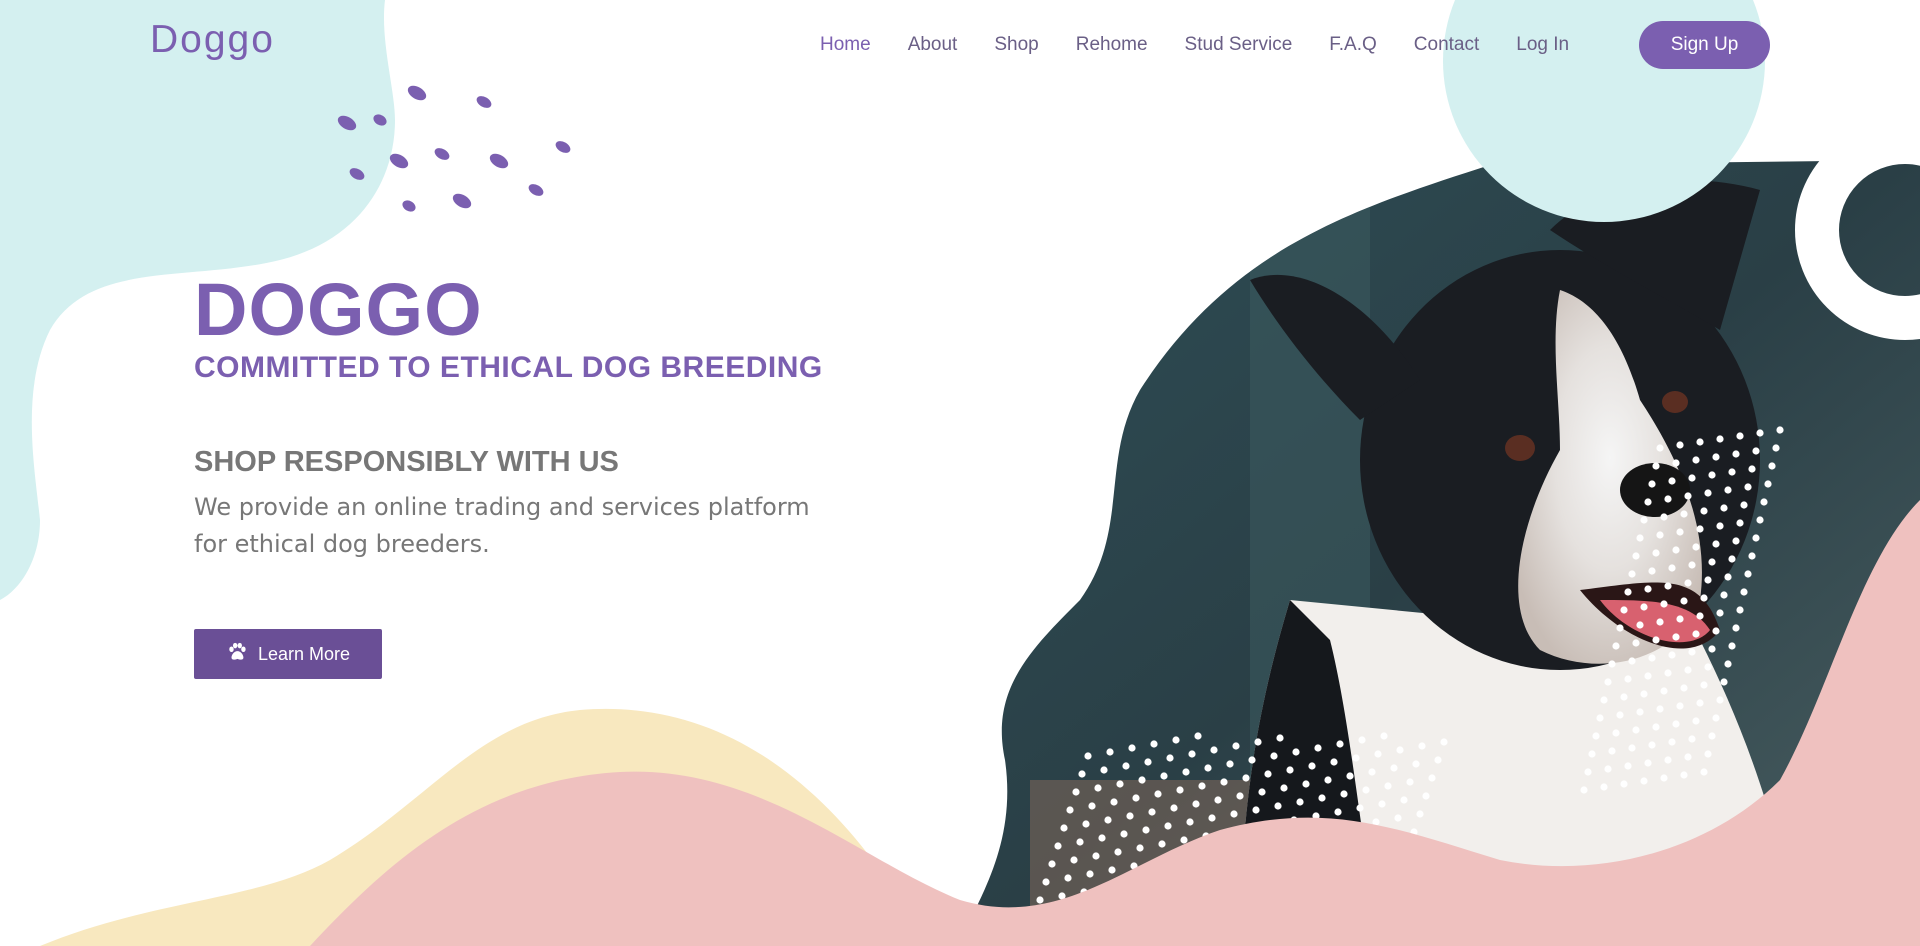 The width and height of the screenshot is (1920, 946). What do you see at coordinates (933, 45) in the screenshot?
I see `nav-about: About` at bounding box center [933, 45].